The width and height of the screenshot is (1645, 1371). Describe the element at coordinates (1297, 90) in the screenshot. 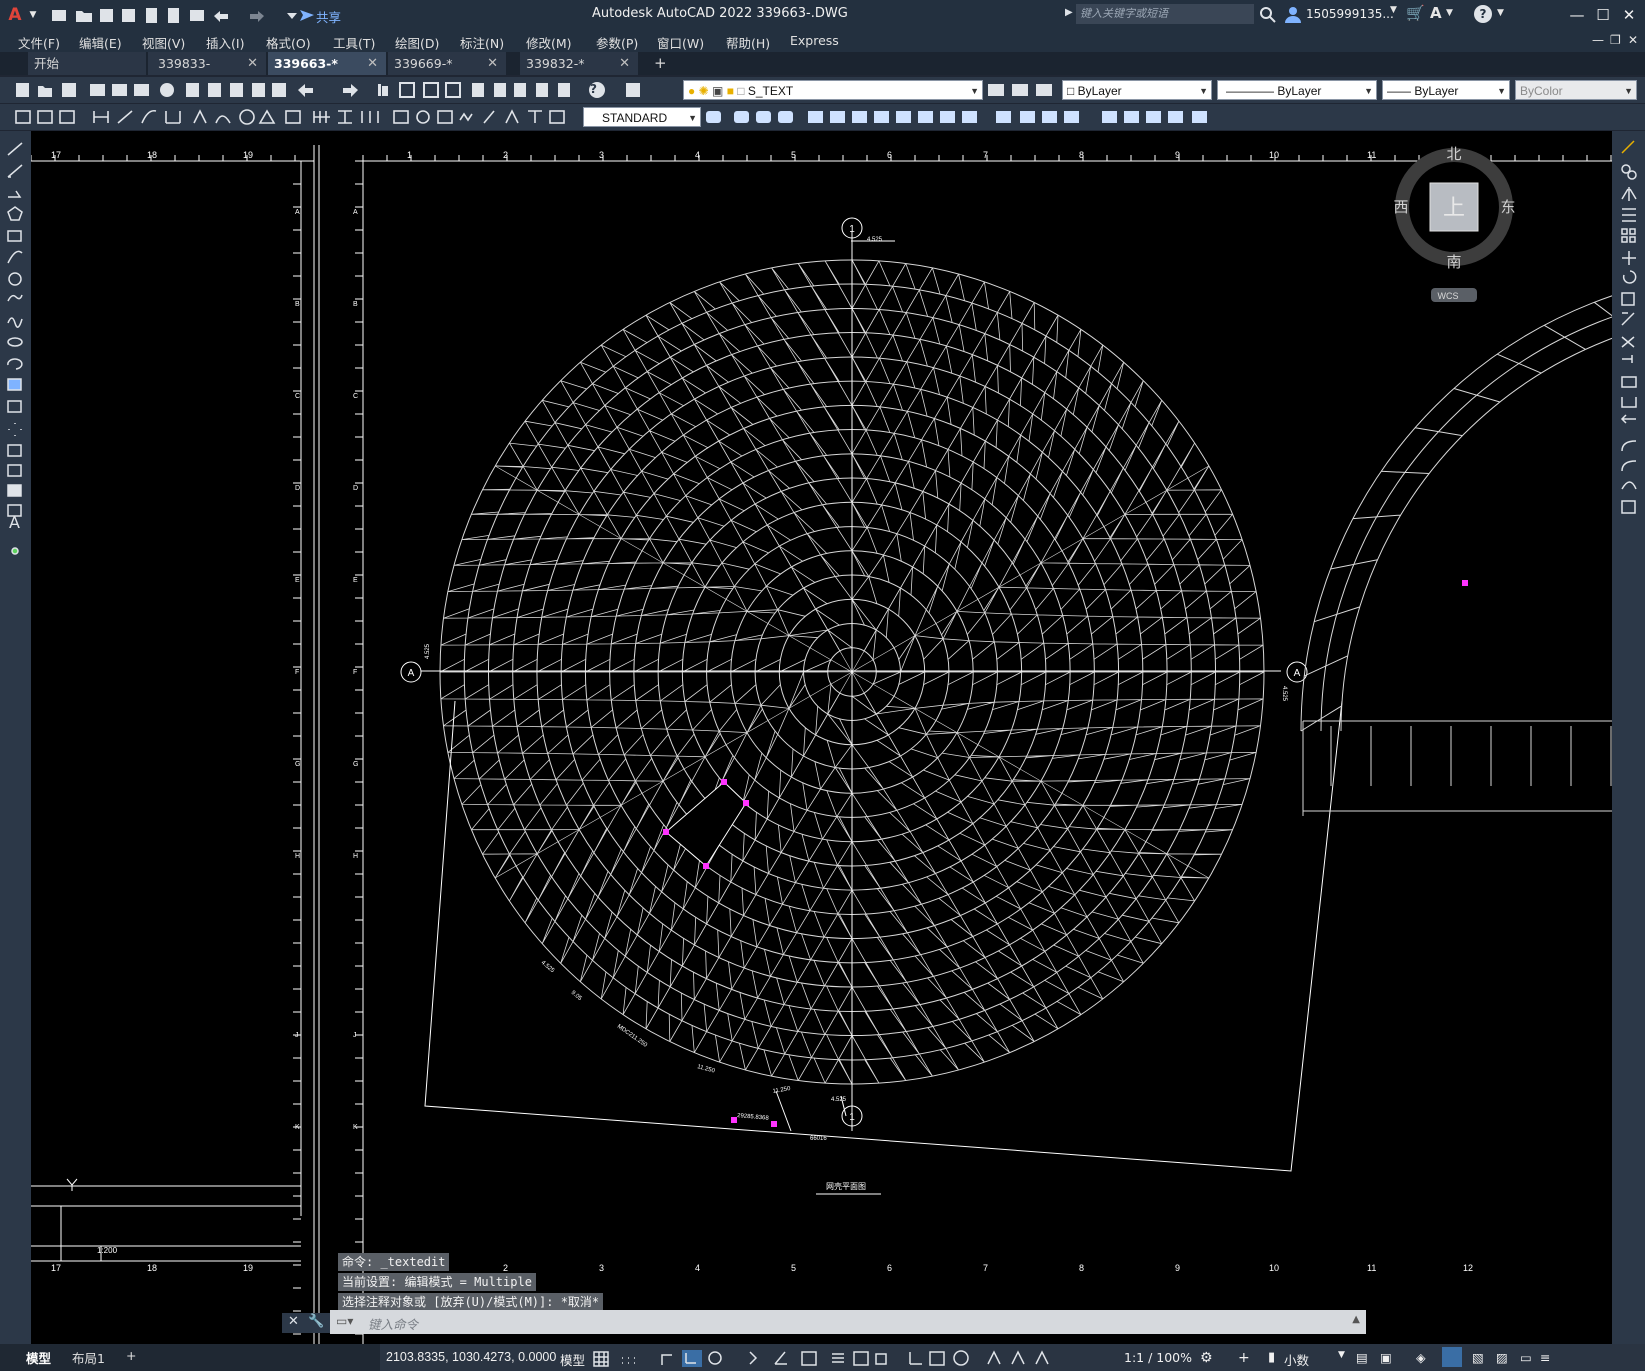

I see `linetype-dropdown: ———— ByLayer ▼` at that location.